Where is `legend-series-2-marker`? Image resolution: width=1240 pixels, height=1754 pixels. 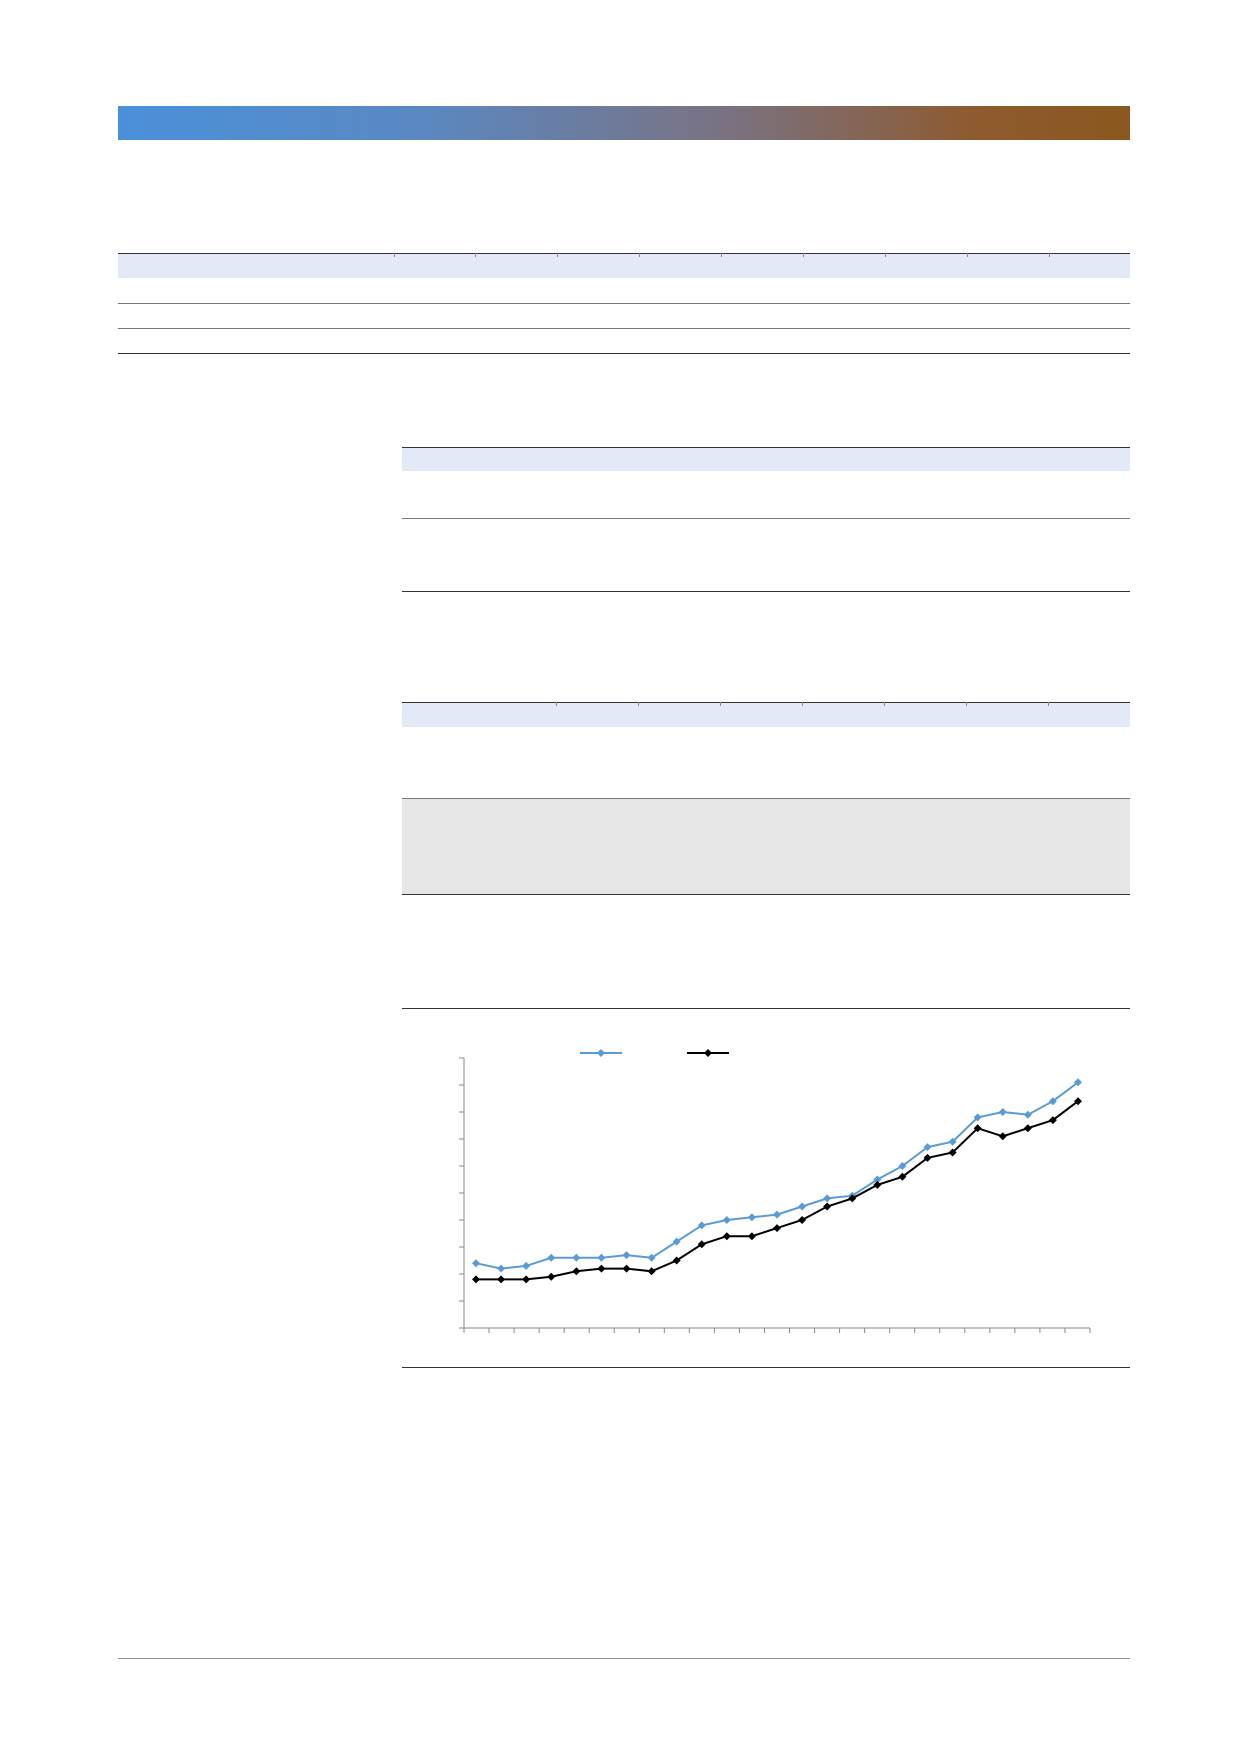
legend-series-2-marker is located at coordinates (708, 1053).